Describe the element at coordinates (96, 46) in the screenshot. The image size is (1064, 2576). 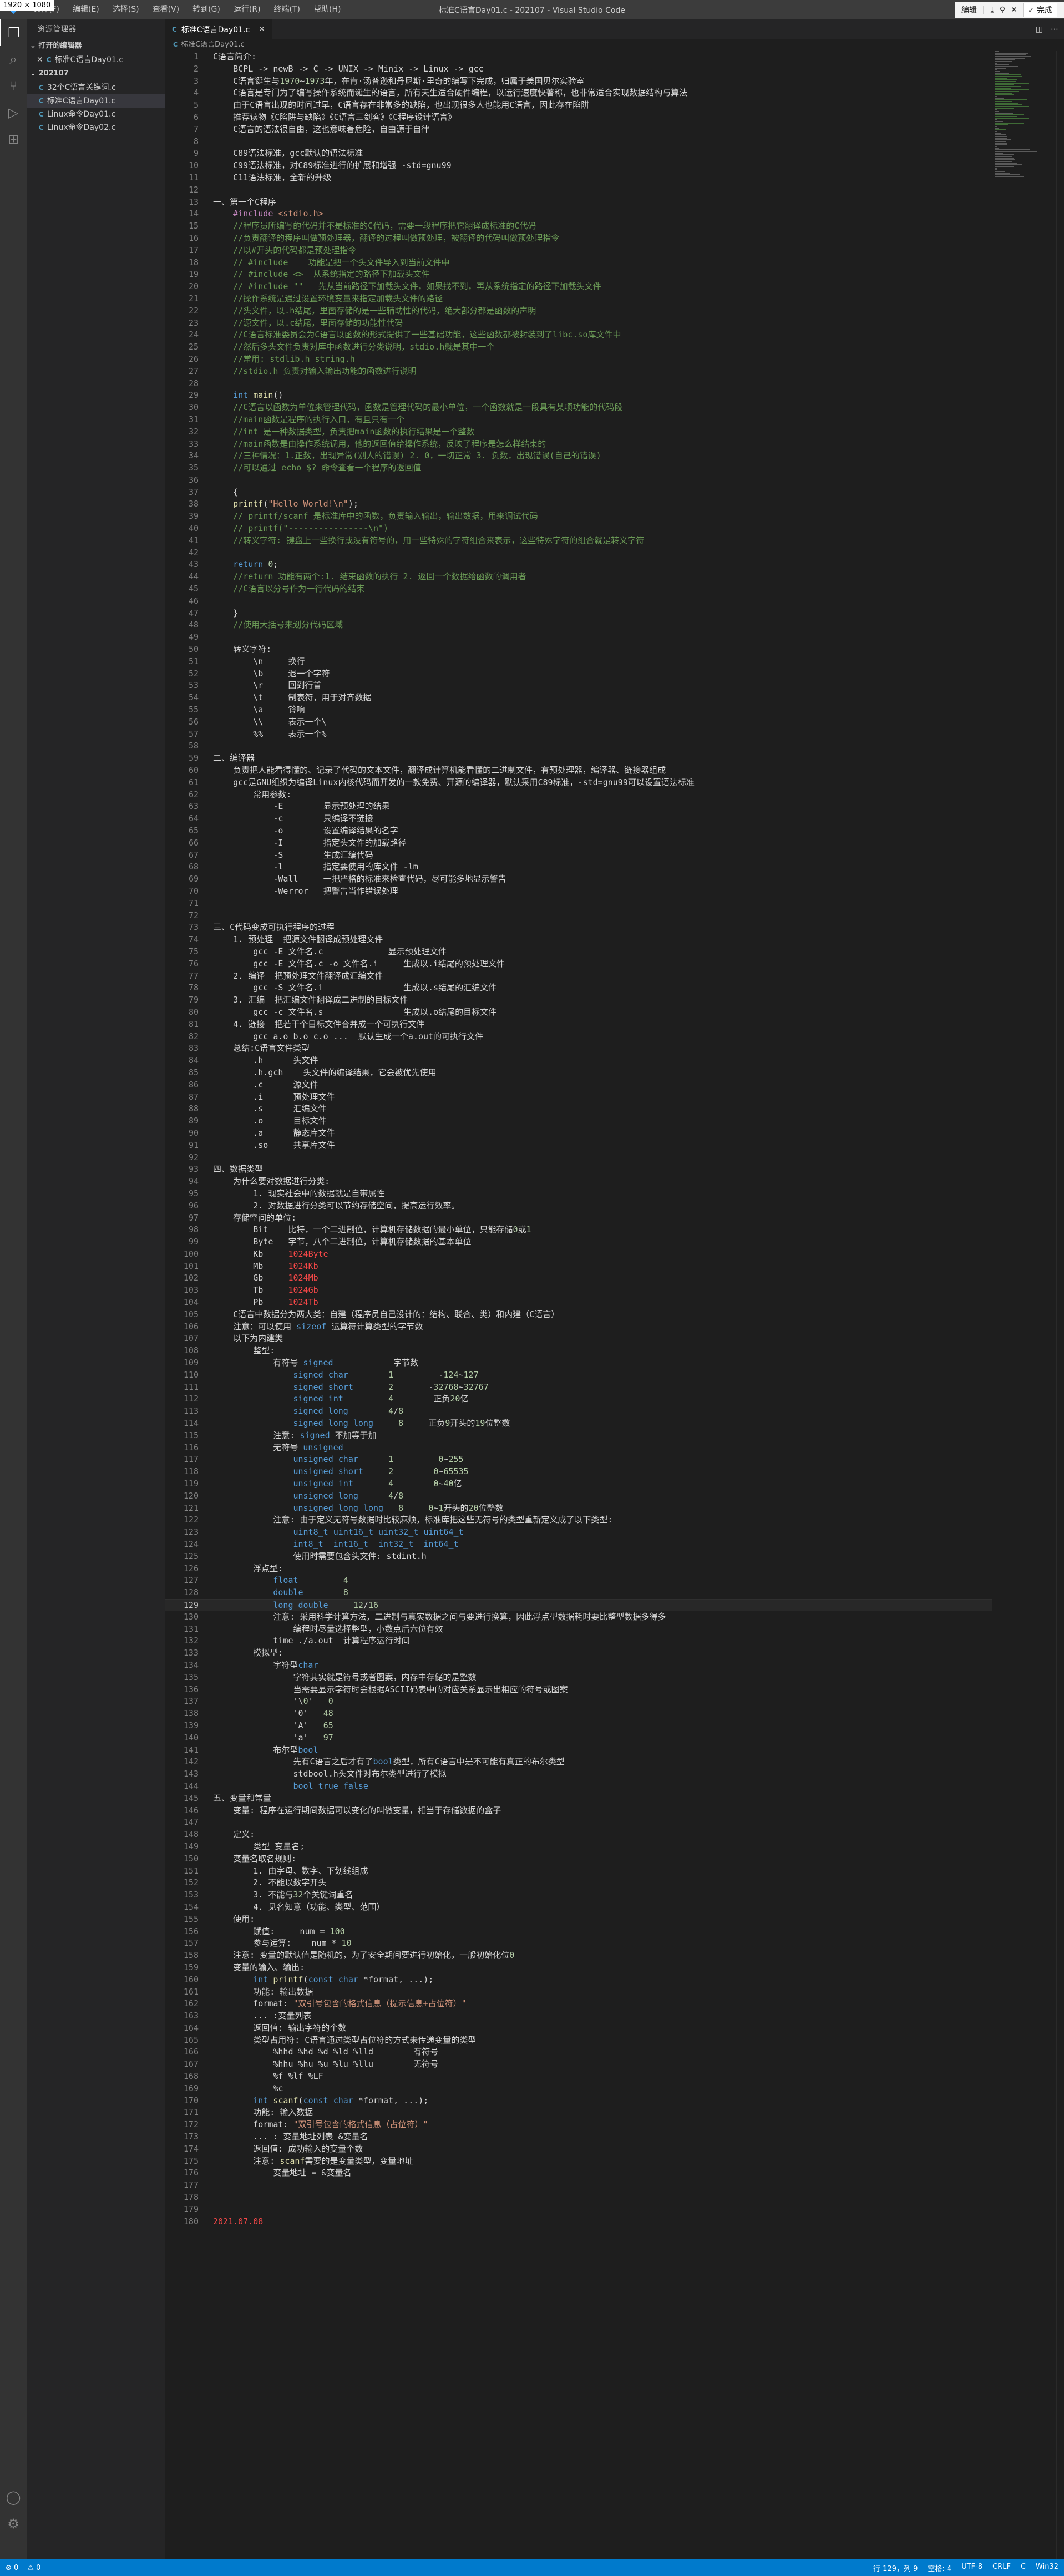
I see `open-editors-section: ⌄ 打开的编辑器` at that location.